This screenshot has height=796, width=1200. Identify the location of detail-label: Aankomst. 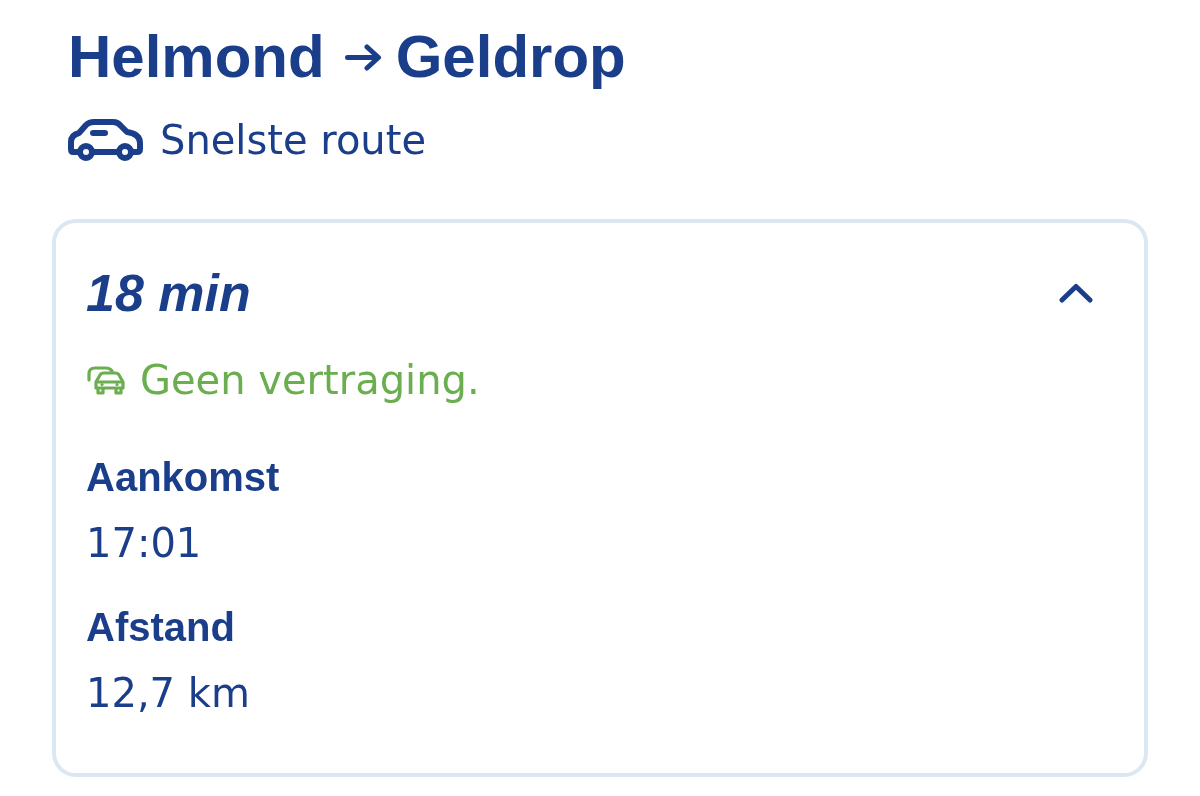
(183, 477).